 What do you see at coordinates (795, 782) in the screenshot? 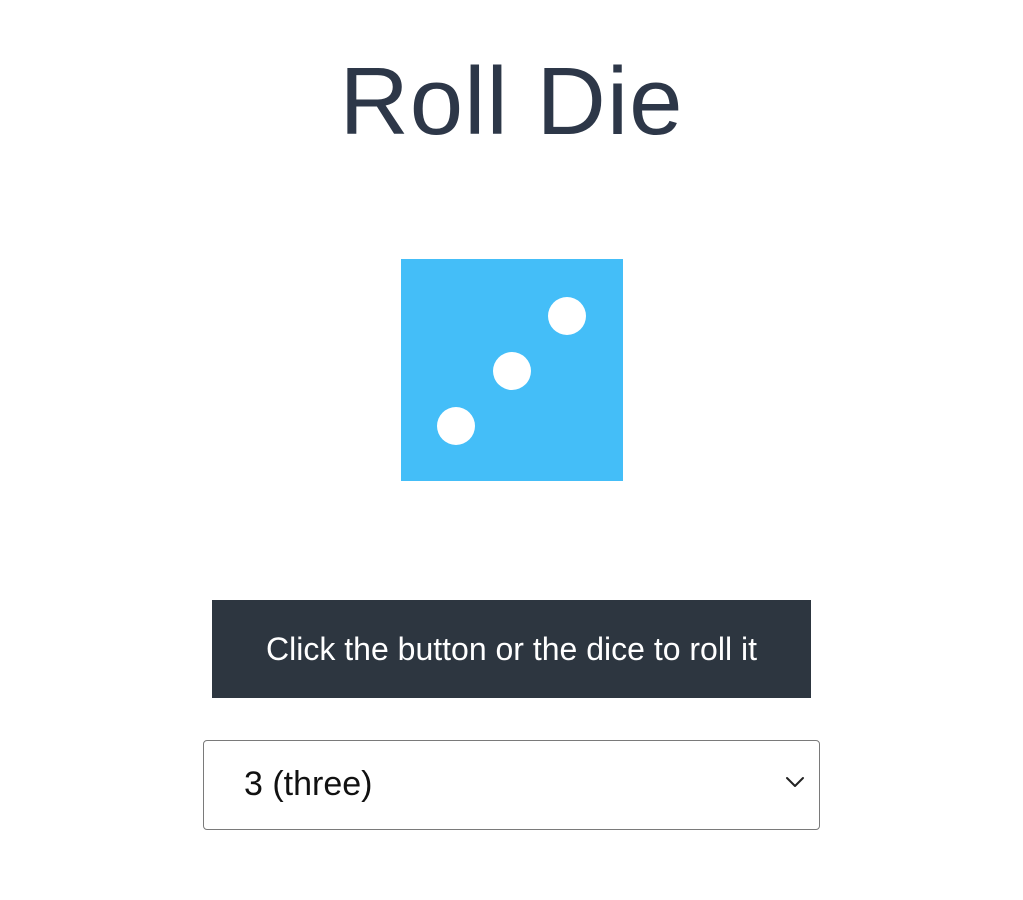
I see `chevron-down-icon` at bounding box center [795, 782].